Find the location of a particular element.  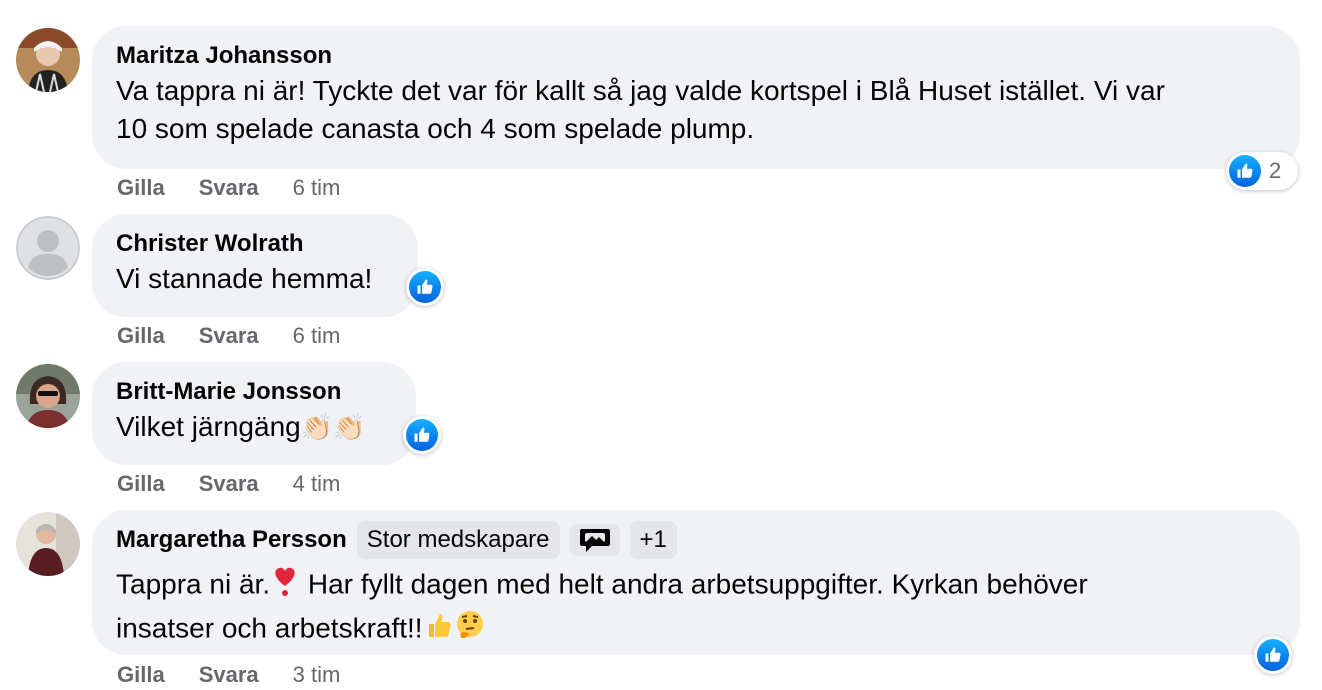

timestamp: 3 tim is located at coordinates (317, 675).